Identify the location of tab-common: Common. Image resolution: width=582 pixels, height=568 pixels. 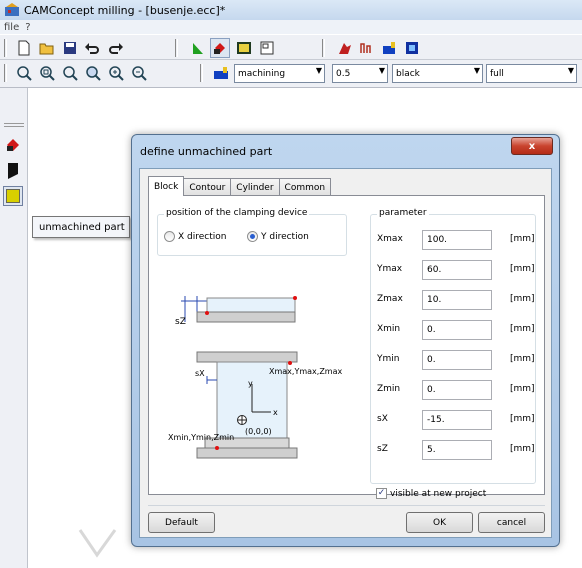
(305, 187).